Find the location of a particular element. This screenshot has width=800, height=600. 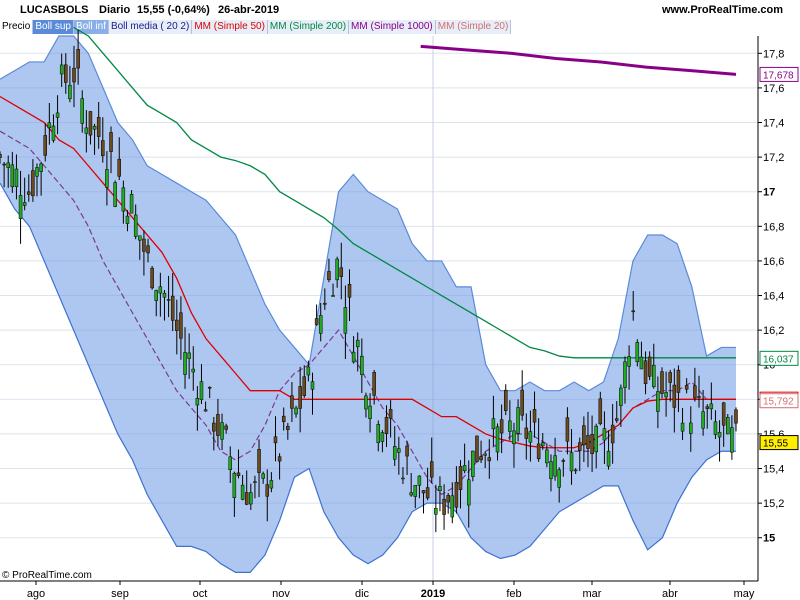

copyright-label: © ProRealTime.com is located at coordinates (47, 575).